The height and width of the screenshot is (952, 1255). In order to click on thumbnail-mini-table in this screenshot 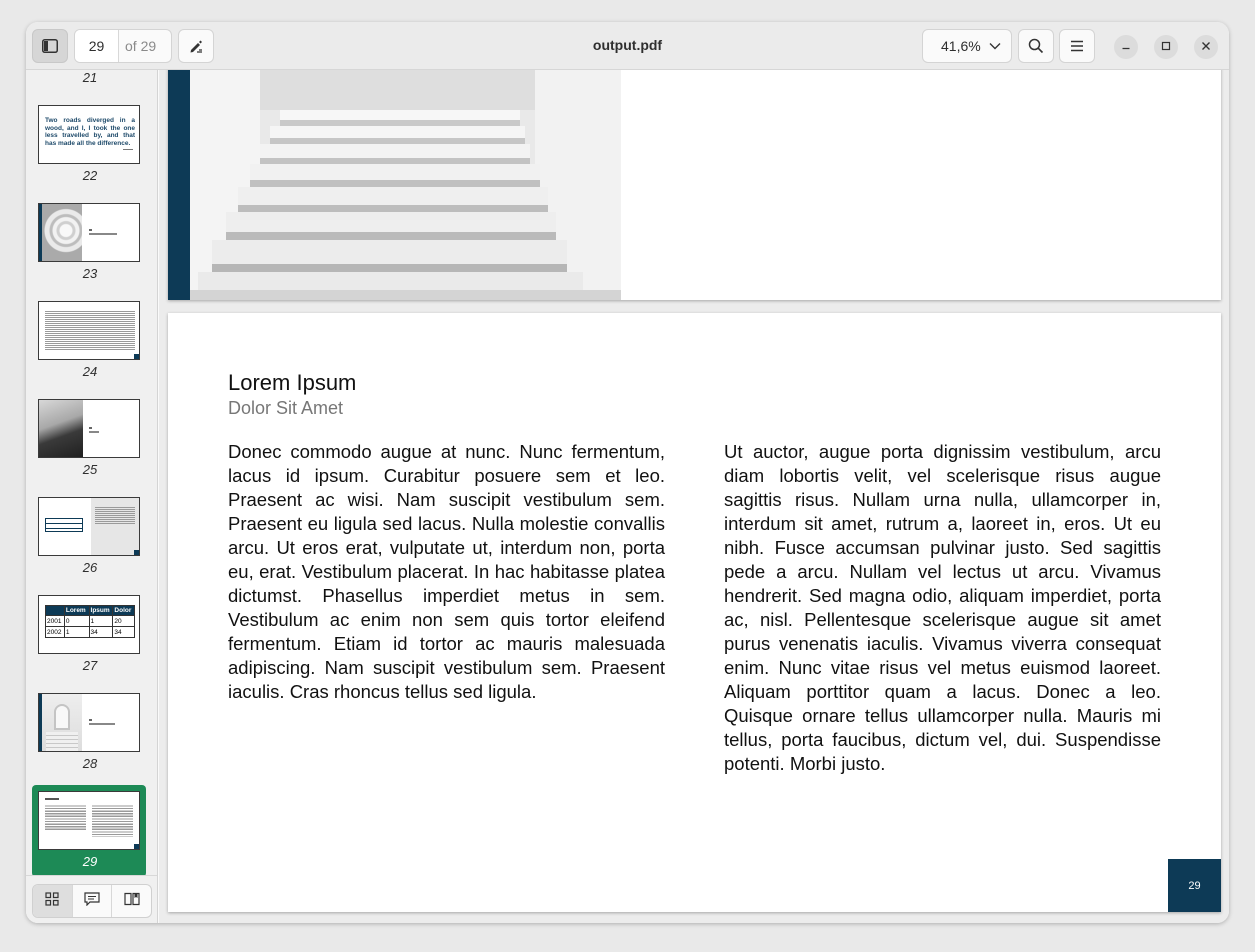, I will do `click(64, 525)`.